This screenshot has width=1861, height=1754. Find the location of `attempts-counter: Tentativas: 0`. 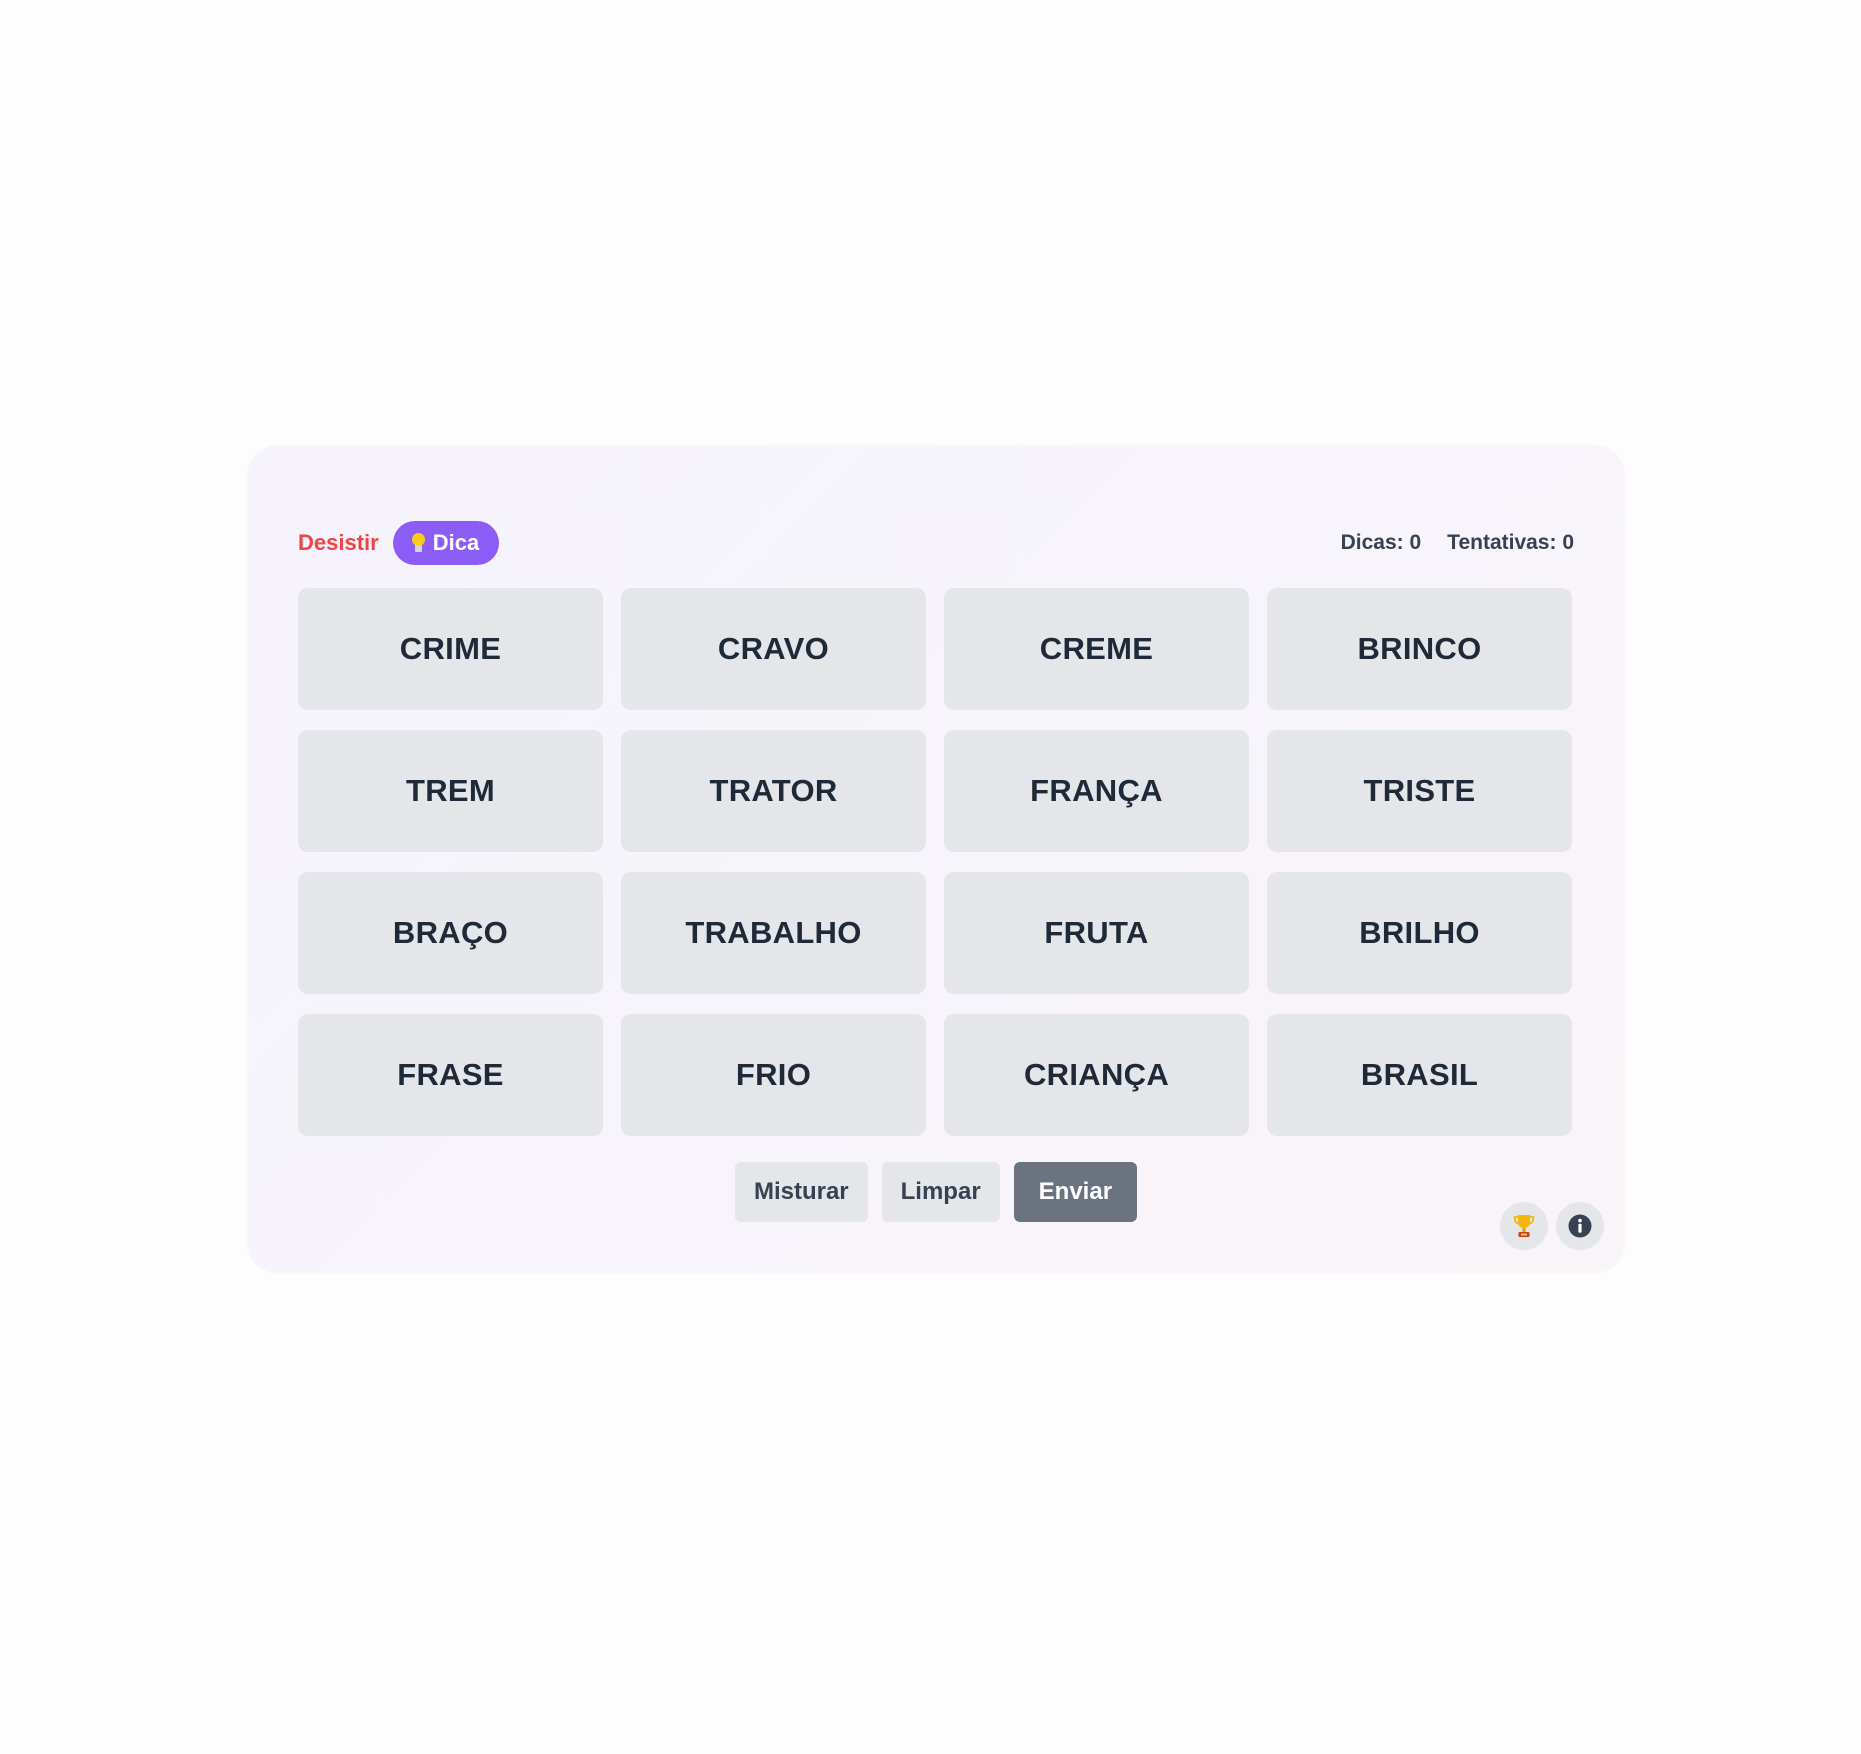

attempts-counter: Tentativas: 0 is located at coordinates (1510, 542).